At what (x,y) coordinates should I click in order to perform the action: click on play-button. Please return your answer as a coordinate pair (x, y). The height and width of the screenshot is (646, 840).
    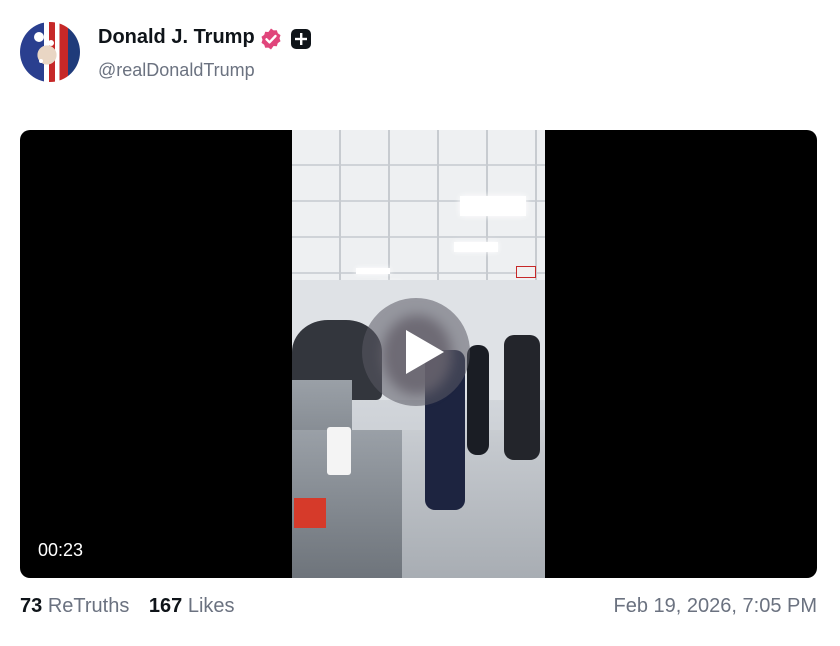
    Looking at the image, I should click on (416, 352).